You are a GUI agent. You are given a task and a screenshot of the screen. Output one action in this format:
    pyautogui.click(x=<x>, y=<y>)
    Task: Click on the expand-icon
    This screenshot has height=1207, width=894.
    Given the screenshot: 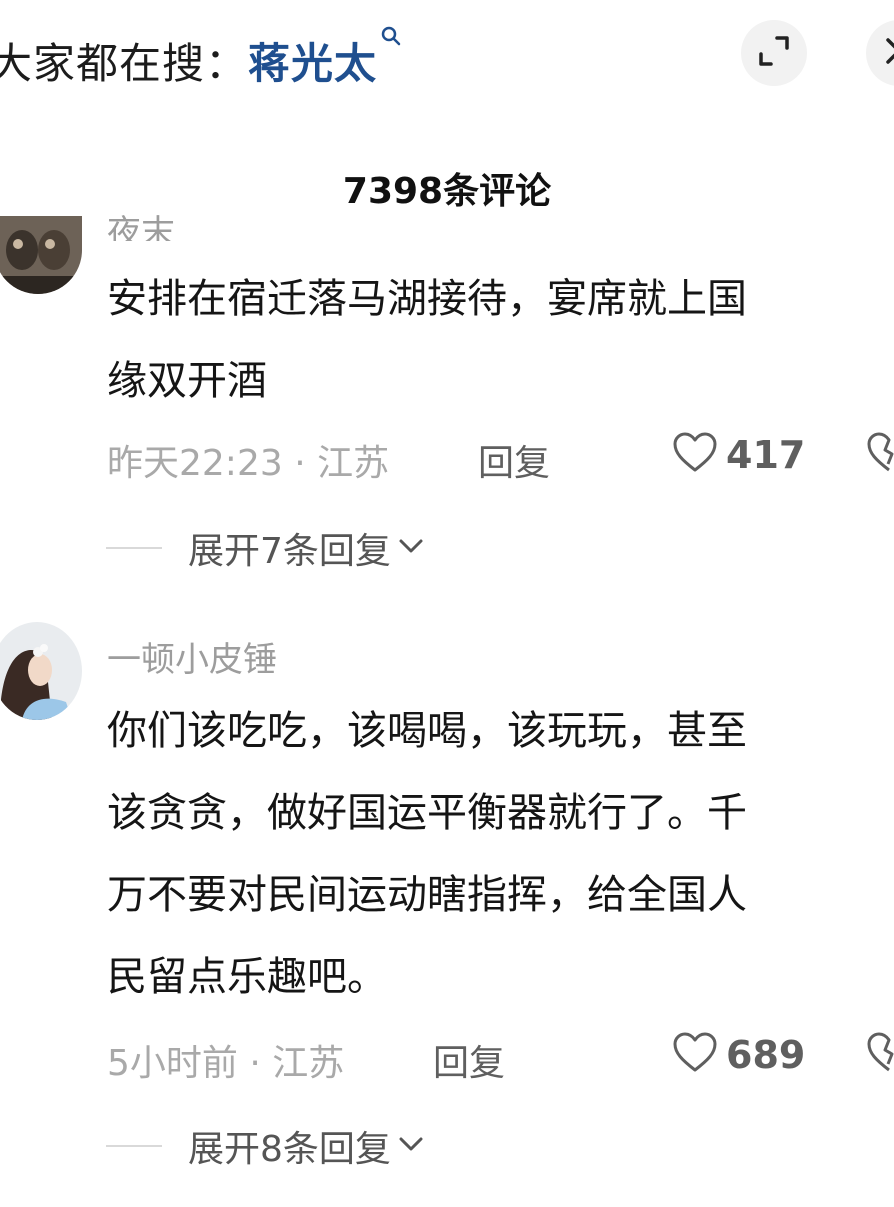 What is the action you would take?
    pyautogui.click(x=774, y=53)
    